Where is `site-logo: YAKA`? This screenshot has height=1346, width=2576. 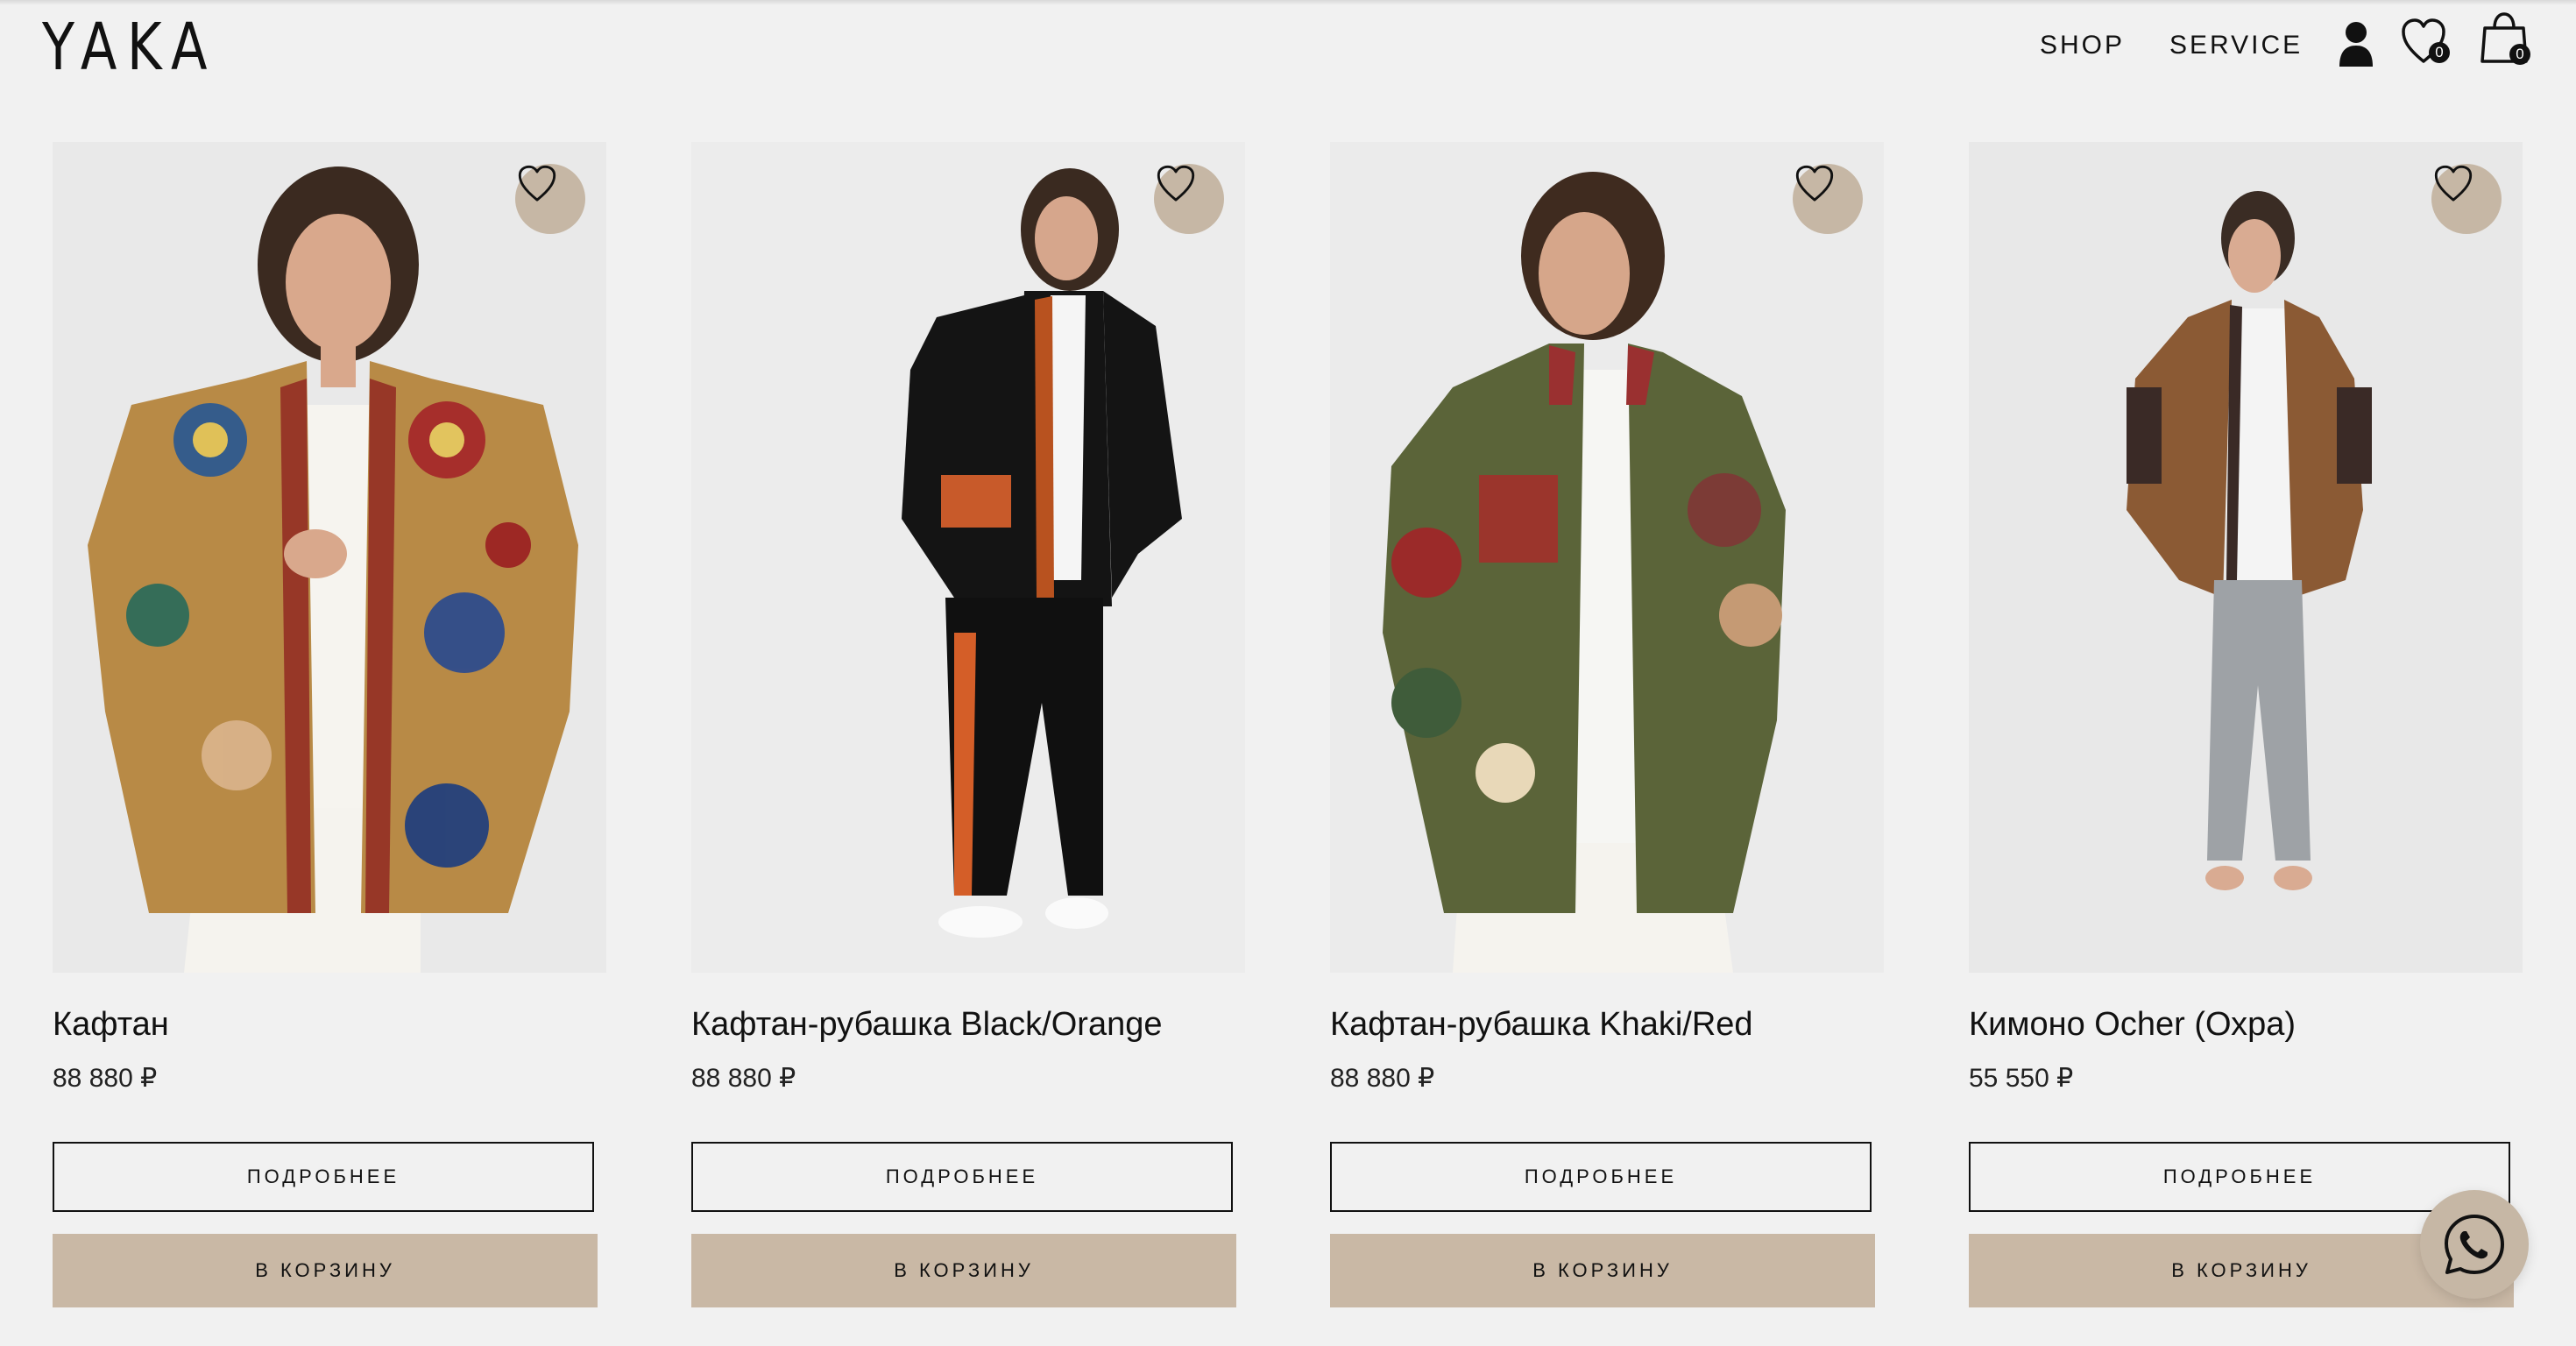
site-logo: YAKA is located at coordinates (129, 47).